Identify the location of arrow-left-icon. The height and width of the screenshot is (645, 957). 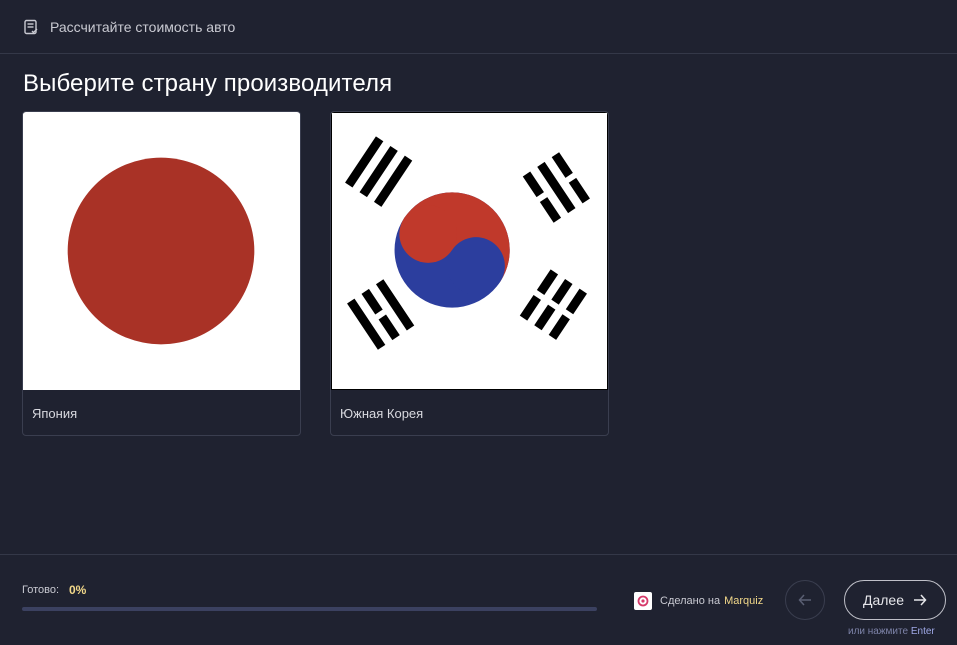
(804, 600).